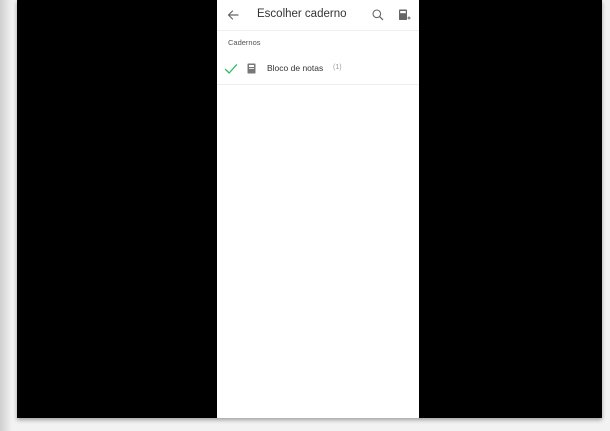 The height and width of the screenshot is (431, 610). Describe the element at coordinates (231, 69) in the screenshot. I see `check-icon` at that location.